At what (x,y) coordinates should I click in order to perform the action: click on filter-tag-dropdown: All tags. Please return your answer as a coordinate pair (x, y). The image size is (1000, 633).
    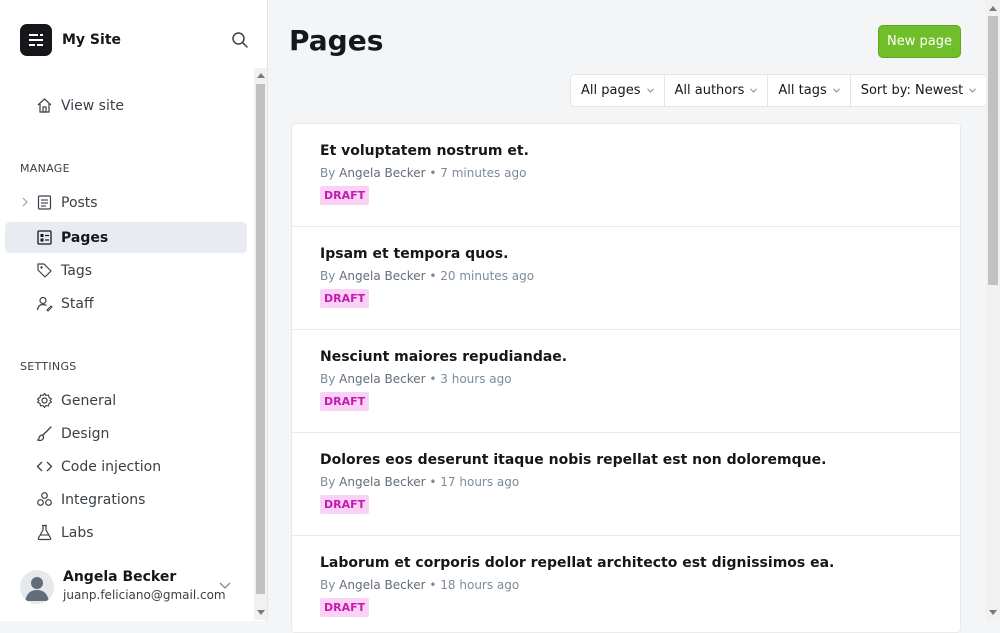
    Looking at the image, I should click on (809, 90).